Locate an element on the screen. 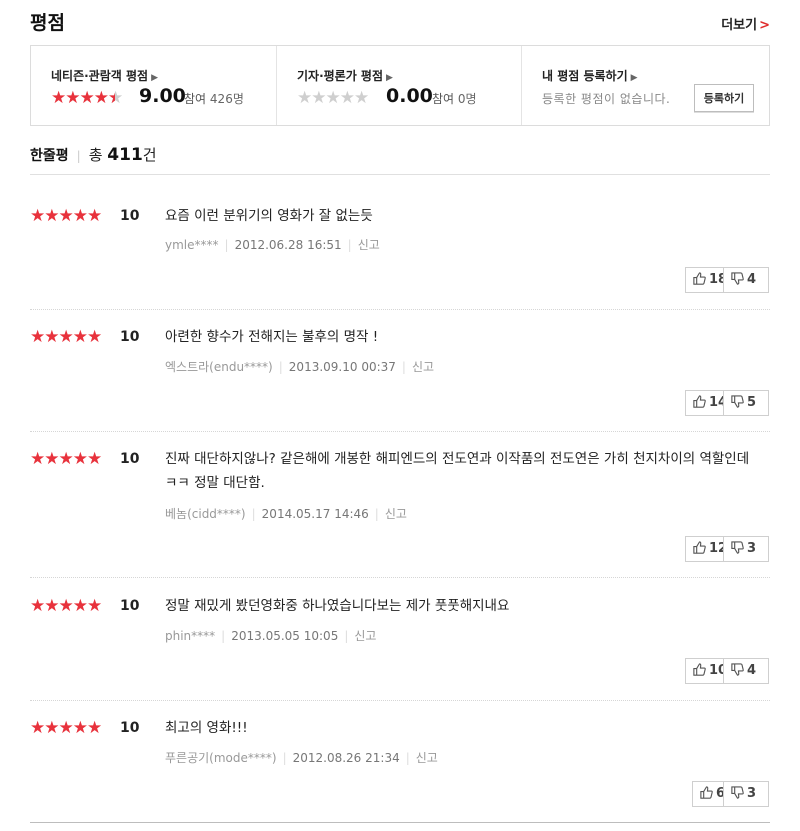 This screenshot has width=800, height=831. my-rating: 내 평점 등록하기 ▶ 등록한 평점이 없습니다. 등록하기 is located at coordinates (645, 85).